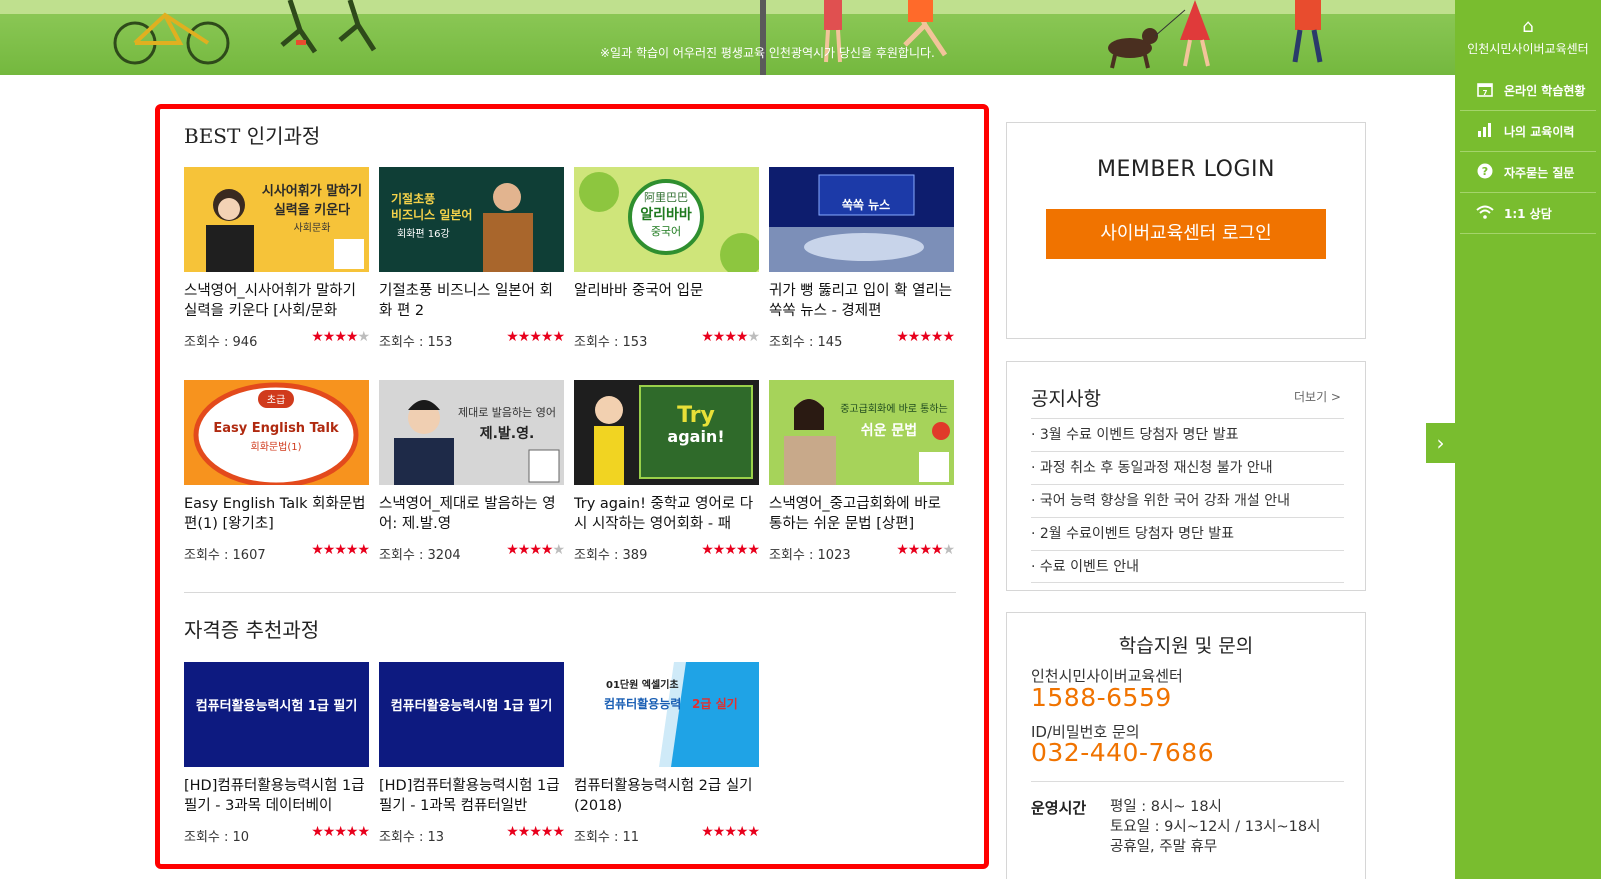 This screenshot has height=879, width=1601. Describe the element at coordinates (1528, 91) in the screenshot. I see `sidebar-item-online-status: 7 온라인 학습현황` at that location.